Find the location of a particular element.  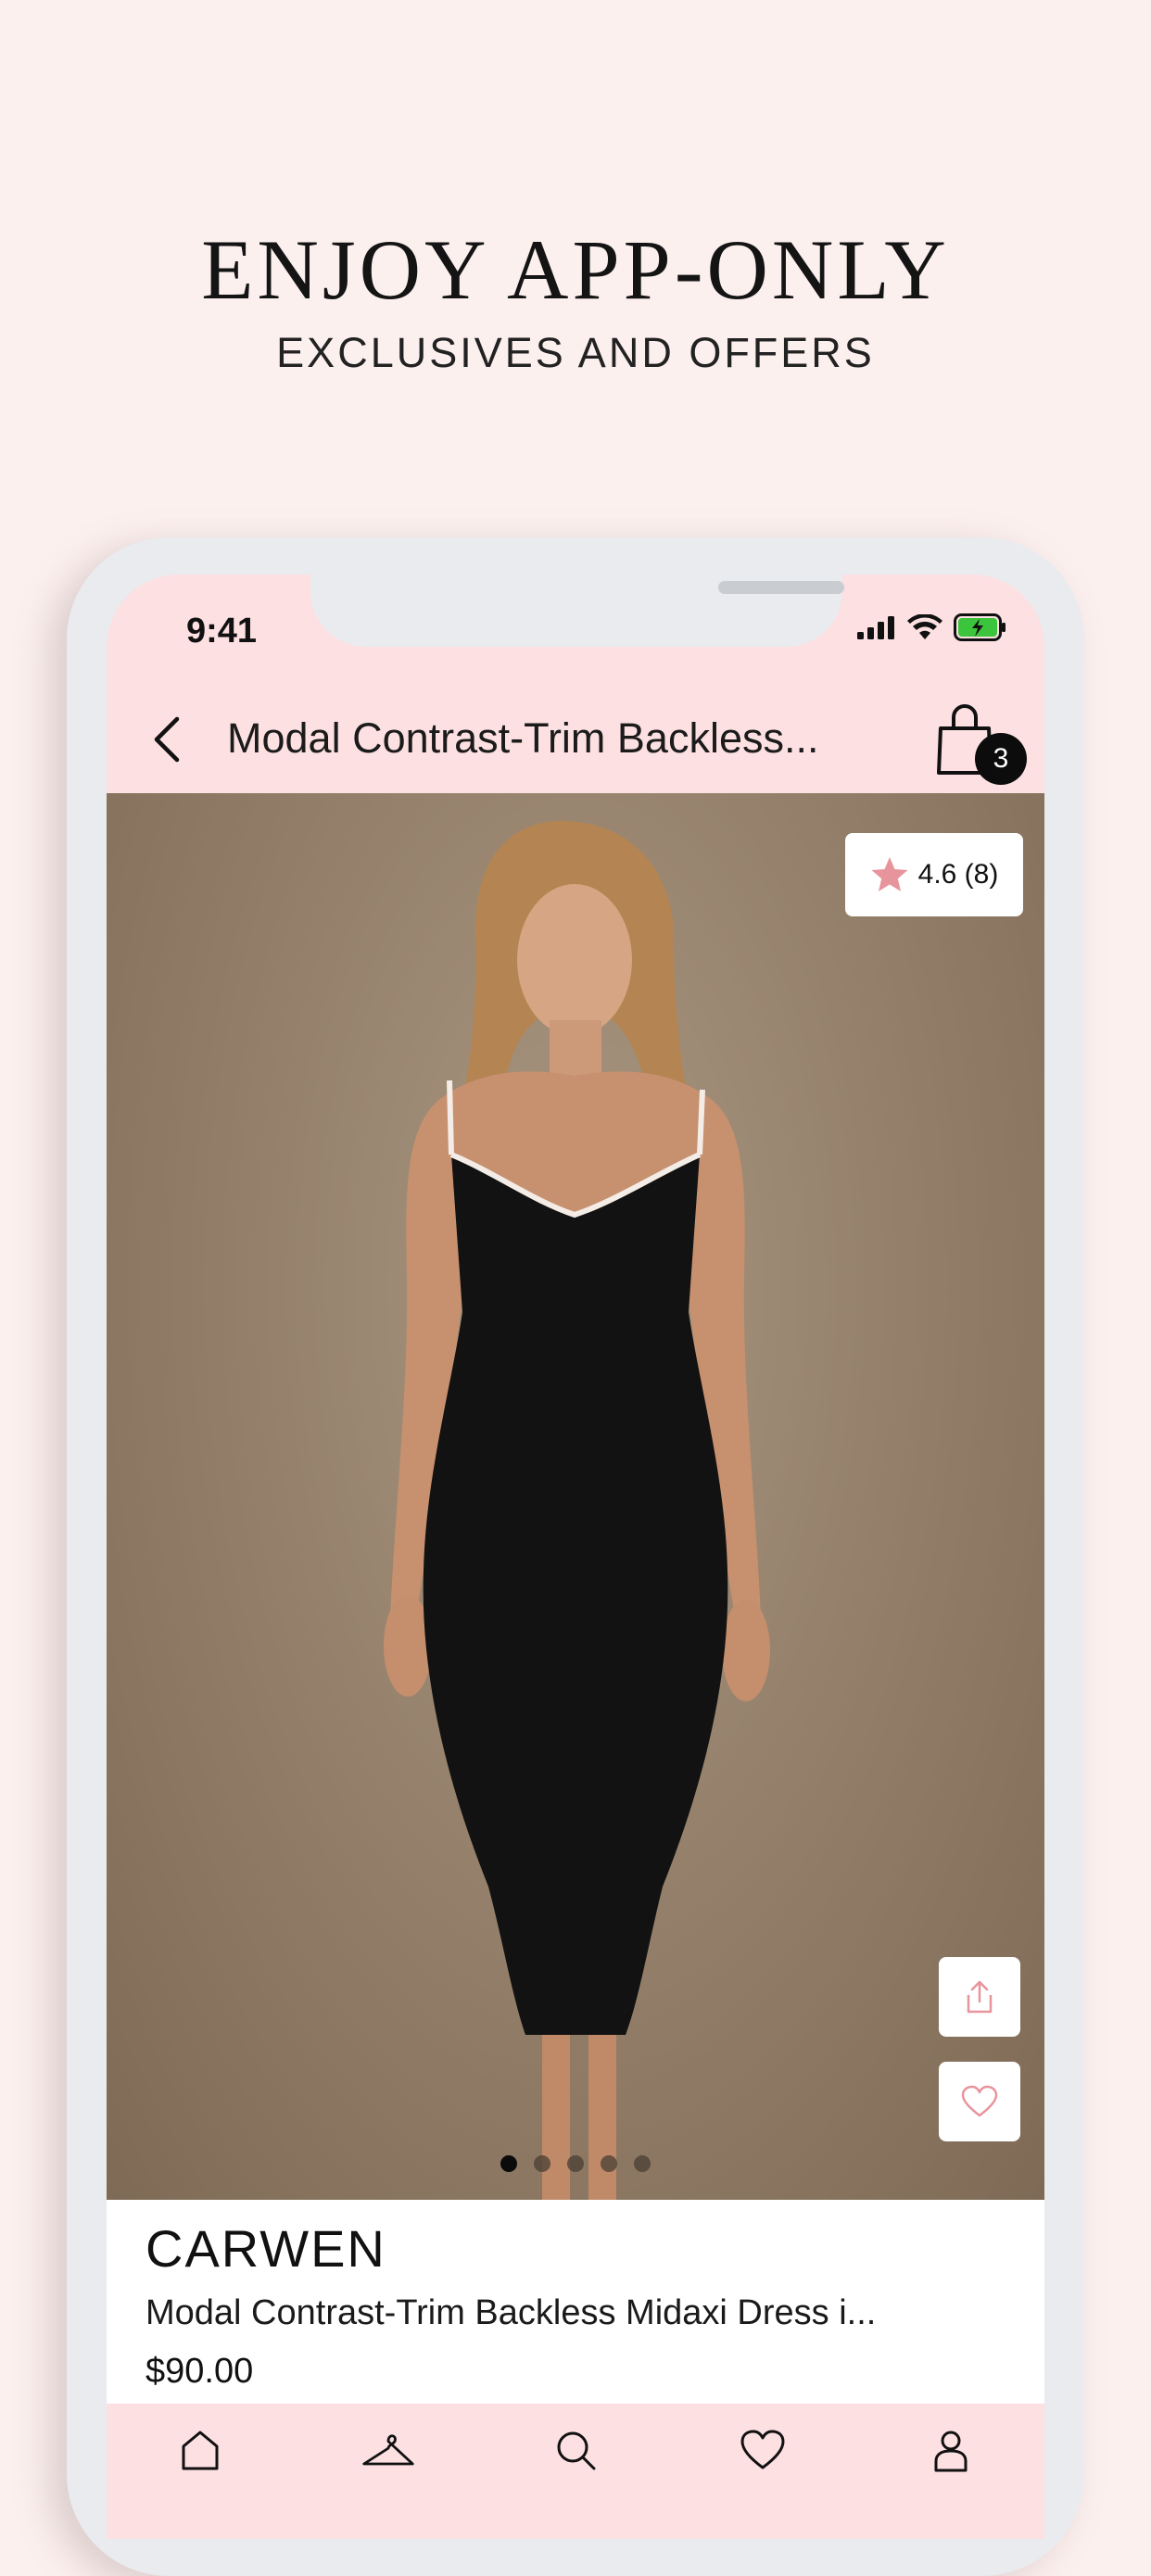

tab-home is located at coordinates (200, 2450).